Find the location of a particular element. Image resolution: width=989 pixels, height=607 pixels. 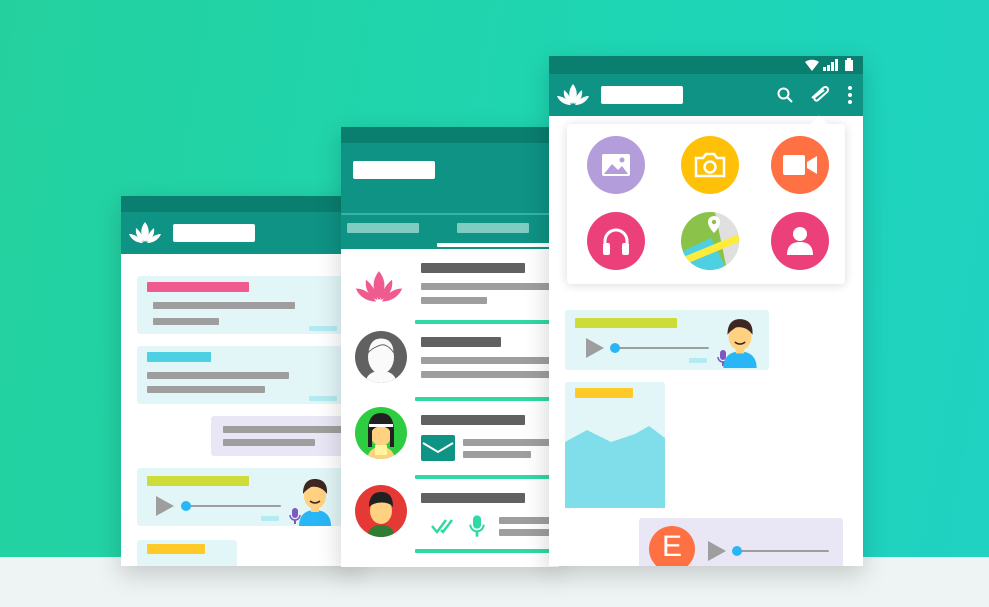

image-message is located at coordinates (615, 445).